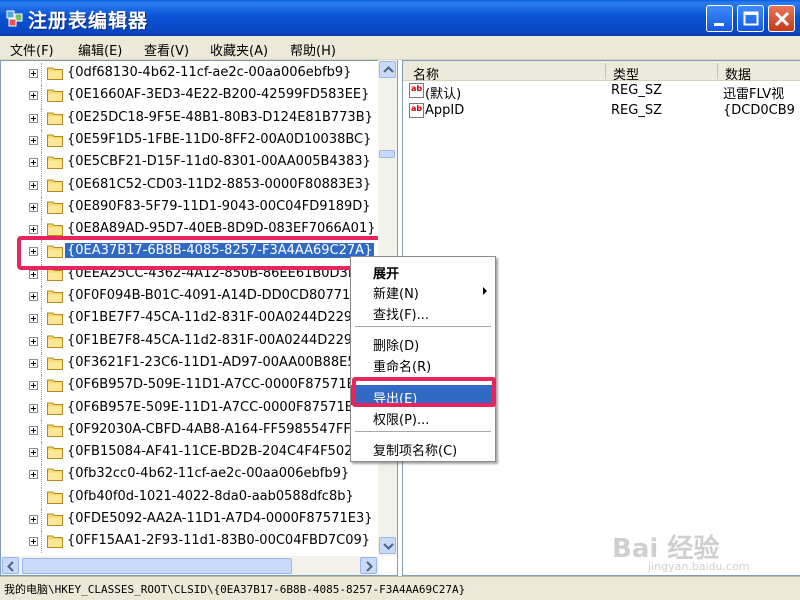 The height and width of the screenshot is (600, 800). Describe the element at coordinates (210, 496) in the screenshot. I see `tree-item-label: {0fb40f0d-1021-4022-8da0-aab0588dfc8b}` at that location.